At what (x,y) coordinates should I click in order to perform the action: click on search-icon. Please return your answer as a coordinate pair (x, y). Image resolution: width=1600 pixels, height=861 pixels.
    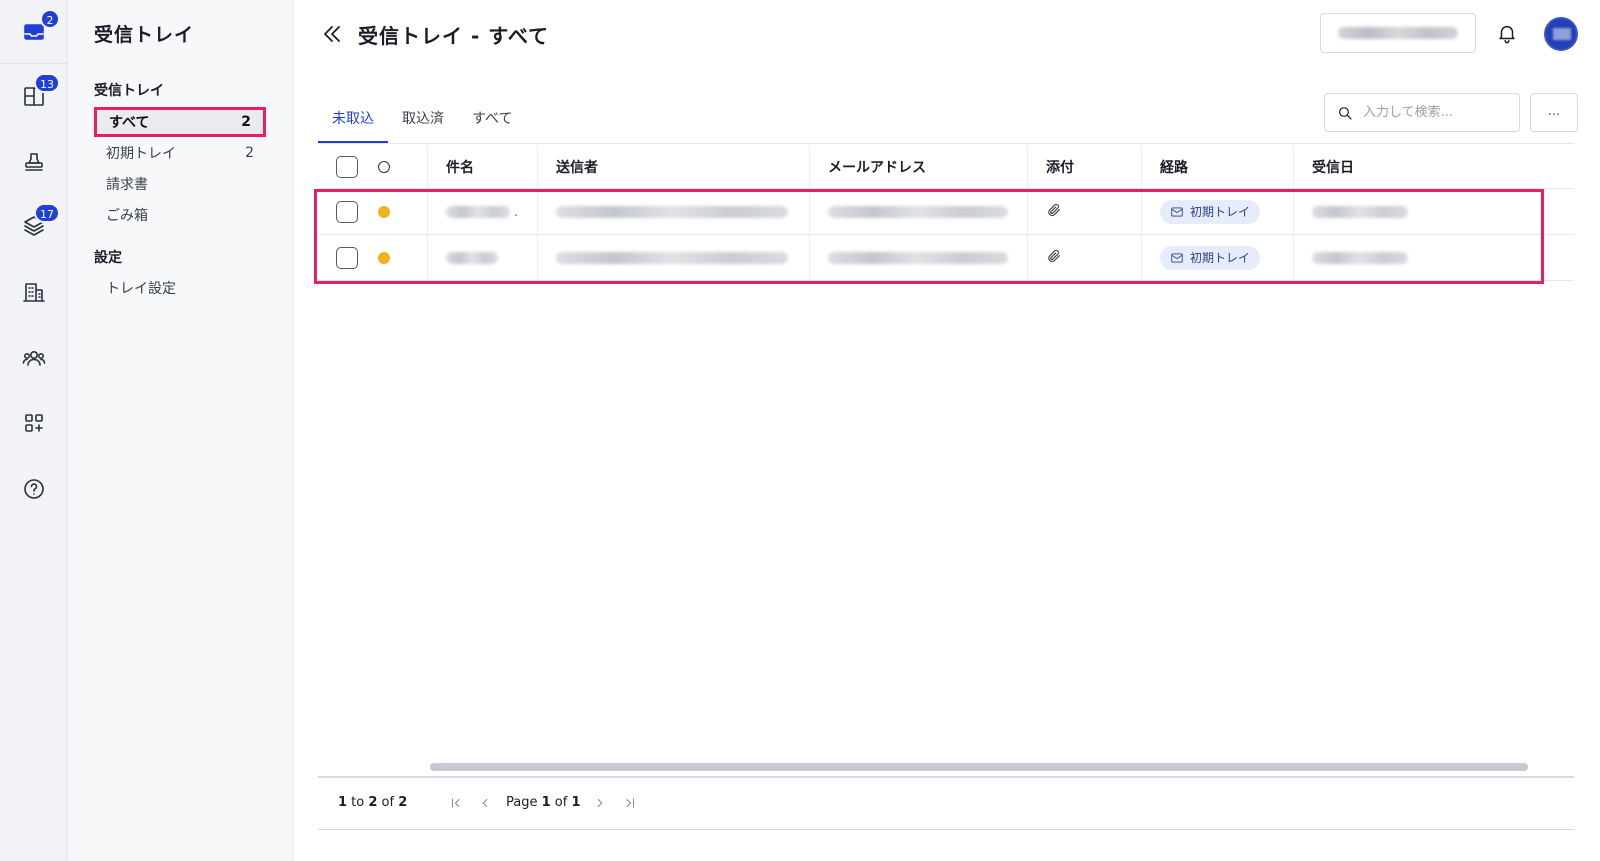
    Looking at the image, I should click on (1345, 113).